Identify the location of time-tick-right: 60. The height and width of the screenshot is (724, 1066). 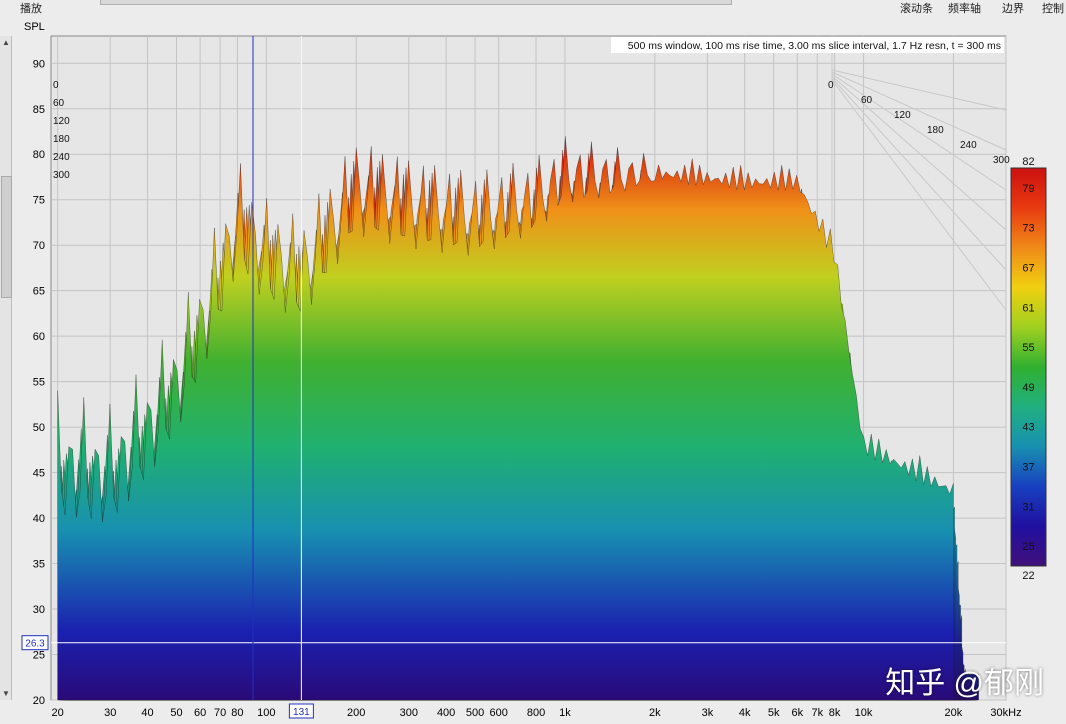
(867, 100).